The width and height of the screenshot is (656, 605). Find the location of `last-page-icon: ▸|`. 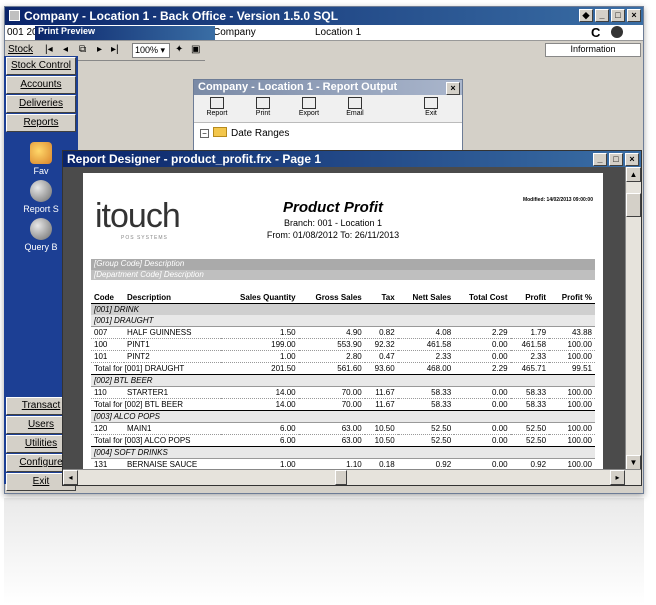

last-page-icon: ▸| is located at coordinates (115, 49).